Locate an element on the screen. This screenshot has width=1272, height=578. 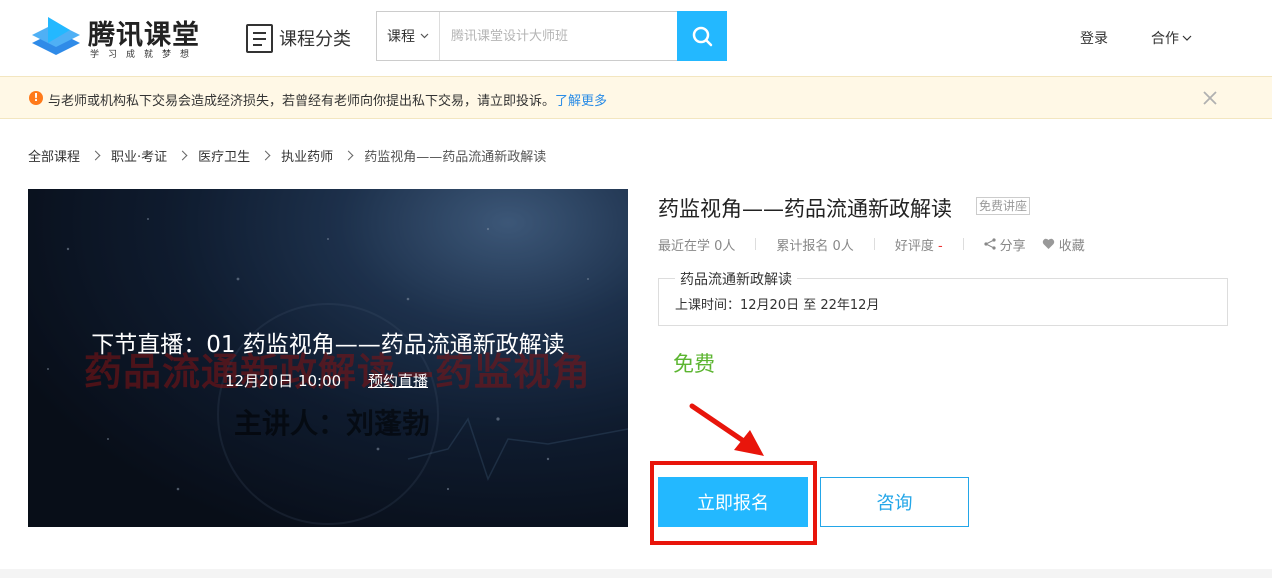
next-live-title: 下节直播：01 药监视角——药品流通新政解读 is located at coordinates (328, 345).